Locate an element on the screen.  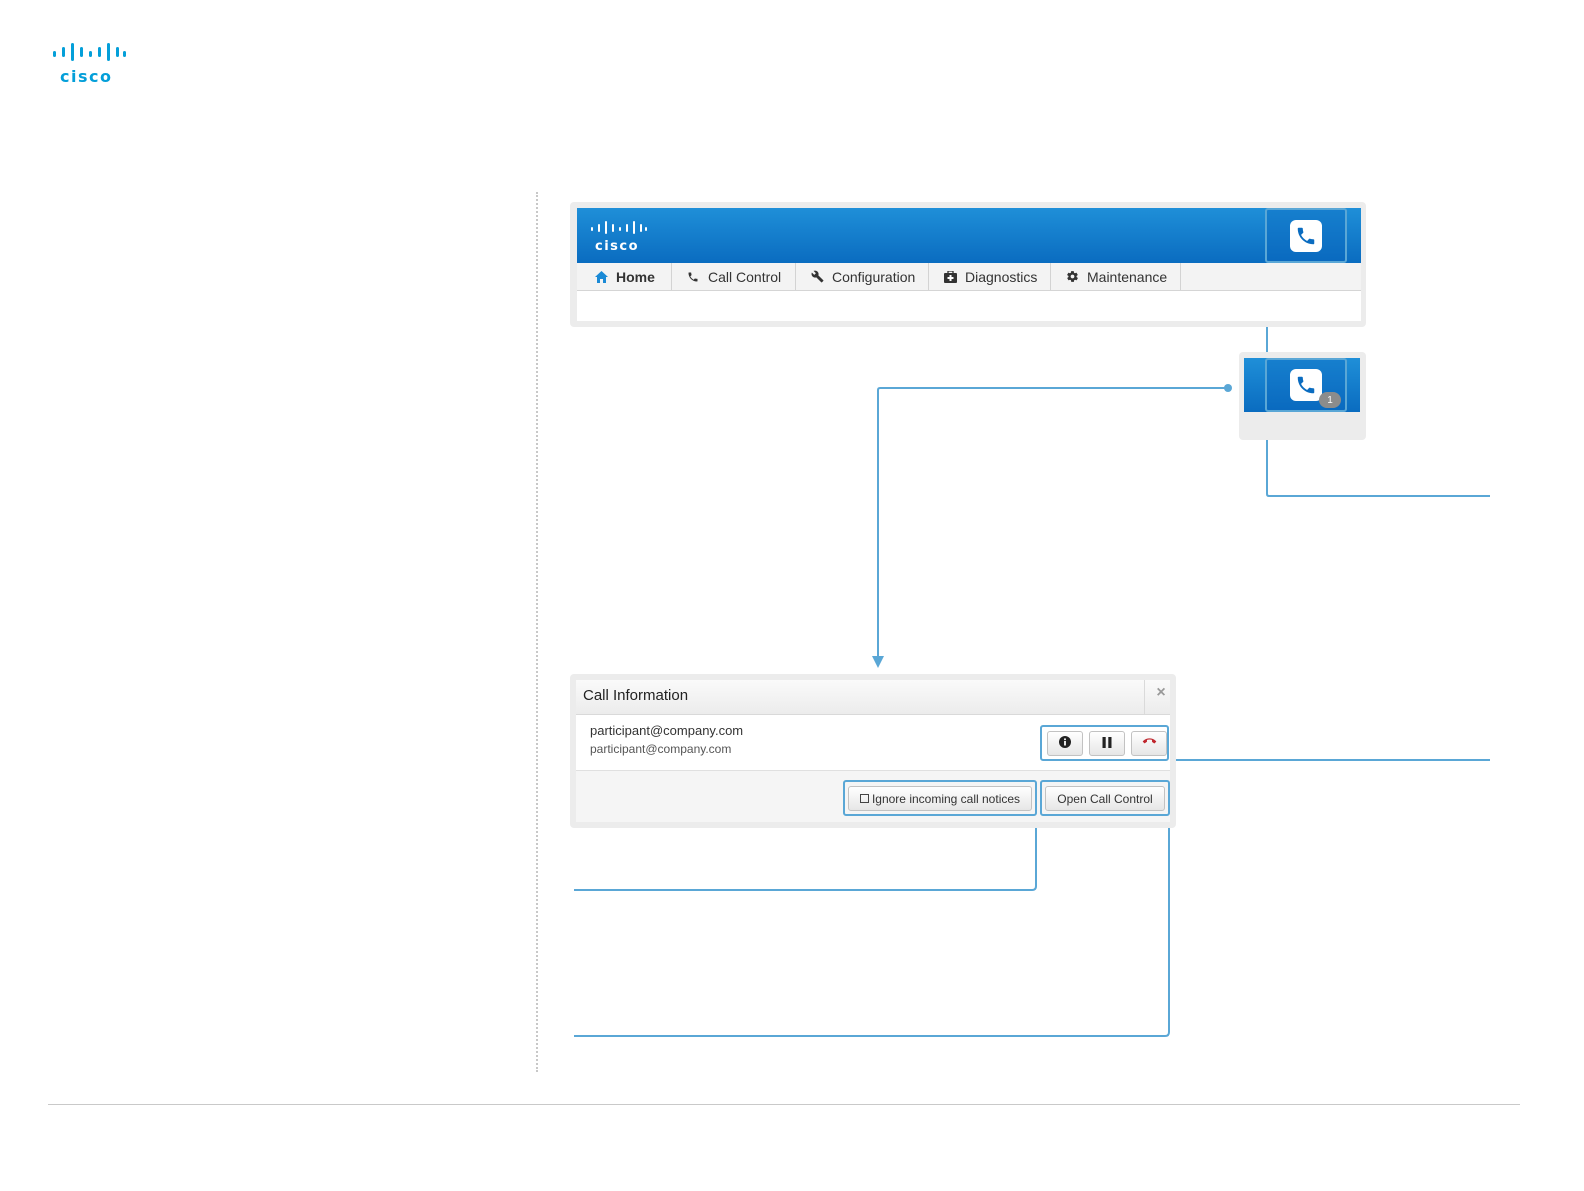
web-ui-logo: cisco is located at coordinates (620, 237).